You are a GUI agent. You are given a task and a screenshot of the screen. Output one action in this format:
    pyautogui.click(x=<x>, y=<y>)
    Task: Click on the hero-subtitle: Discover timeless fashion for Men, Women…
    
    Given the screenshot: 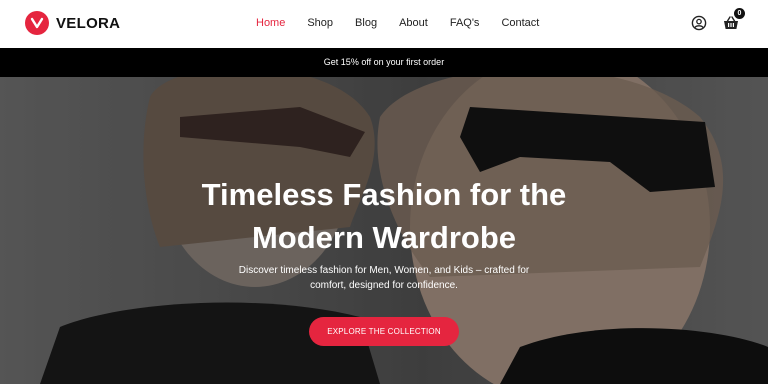 What is the action you would take?
    pyautogui.click(x=384, y=278)
    